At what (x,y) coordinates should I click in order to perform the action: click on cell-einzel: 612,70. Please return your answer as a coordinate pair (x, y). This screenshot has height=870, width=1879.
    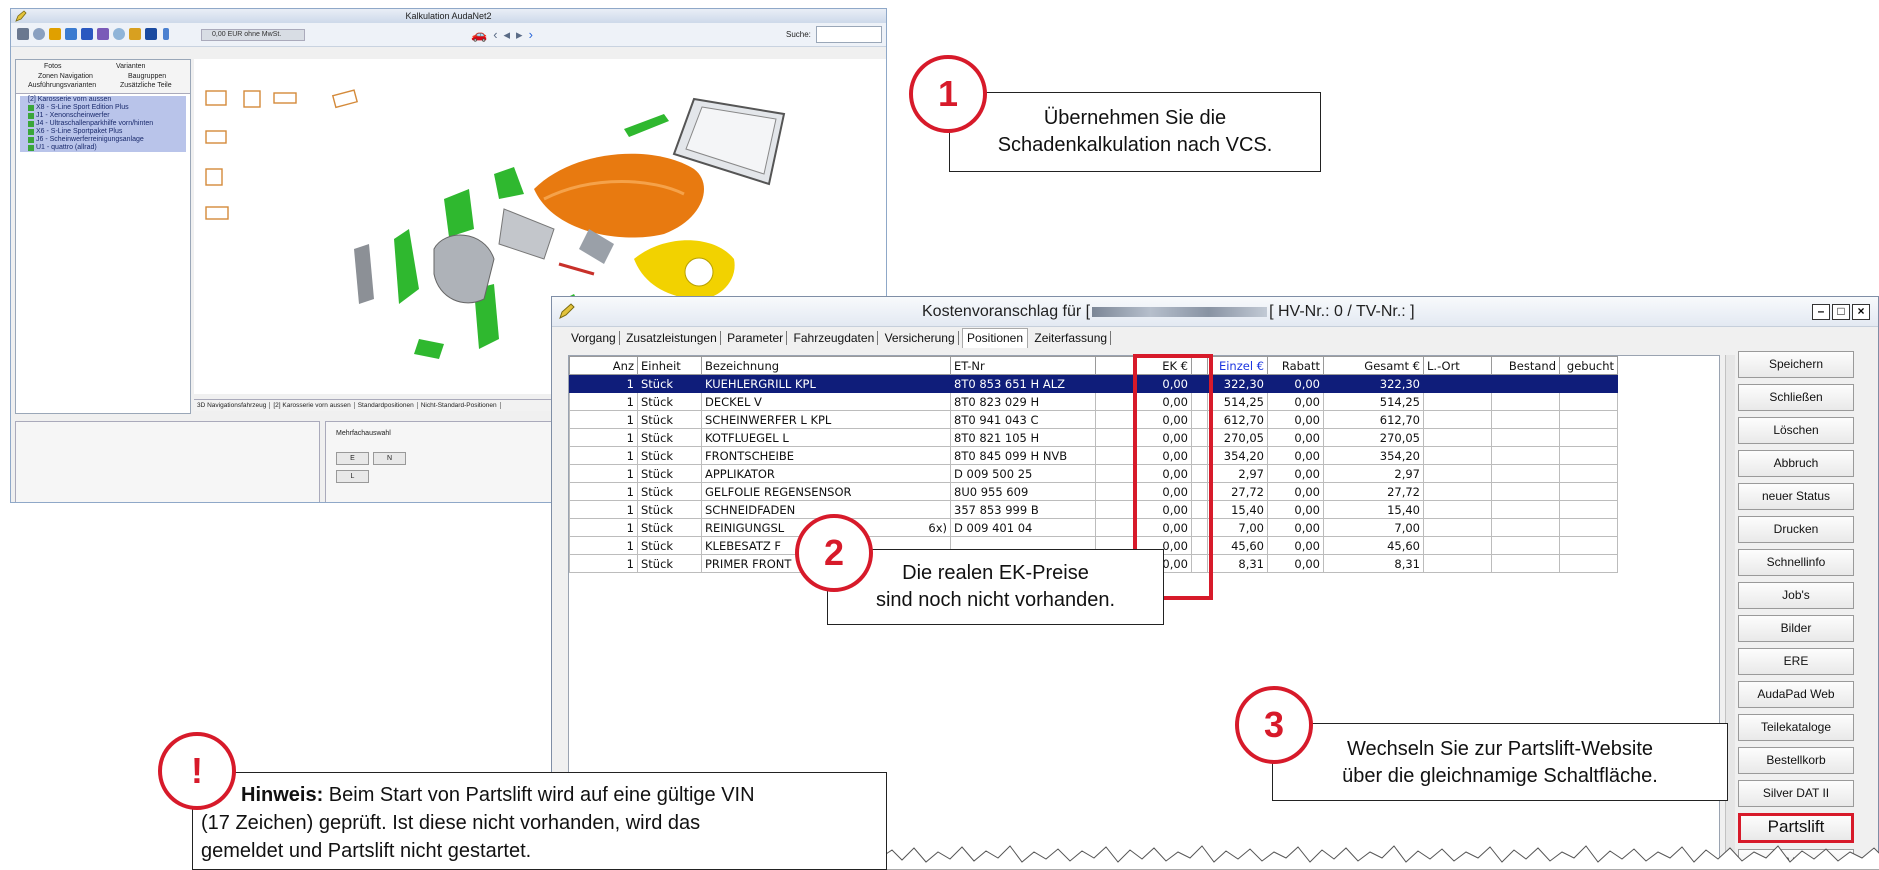
    Looking at the image, I should click on (1237, 419).